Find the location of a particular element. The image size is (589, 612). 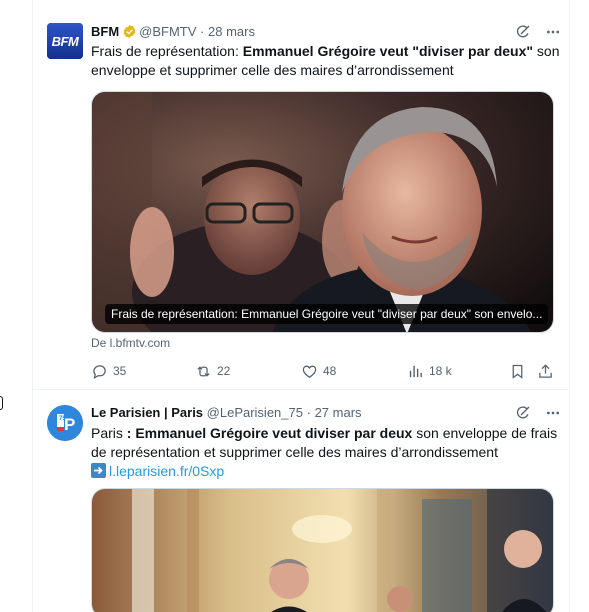

share-button is located at coordinates (545, 371).